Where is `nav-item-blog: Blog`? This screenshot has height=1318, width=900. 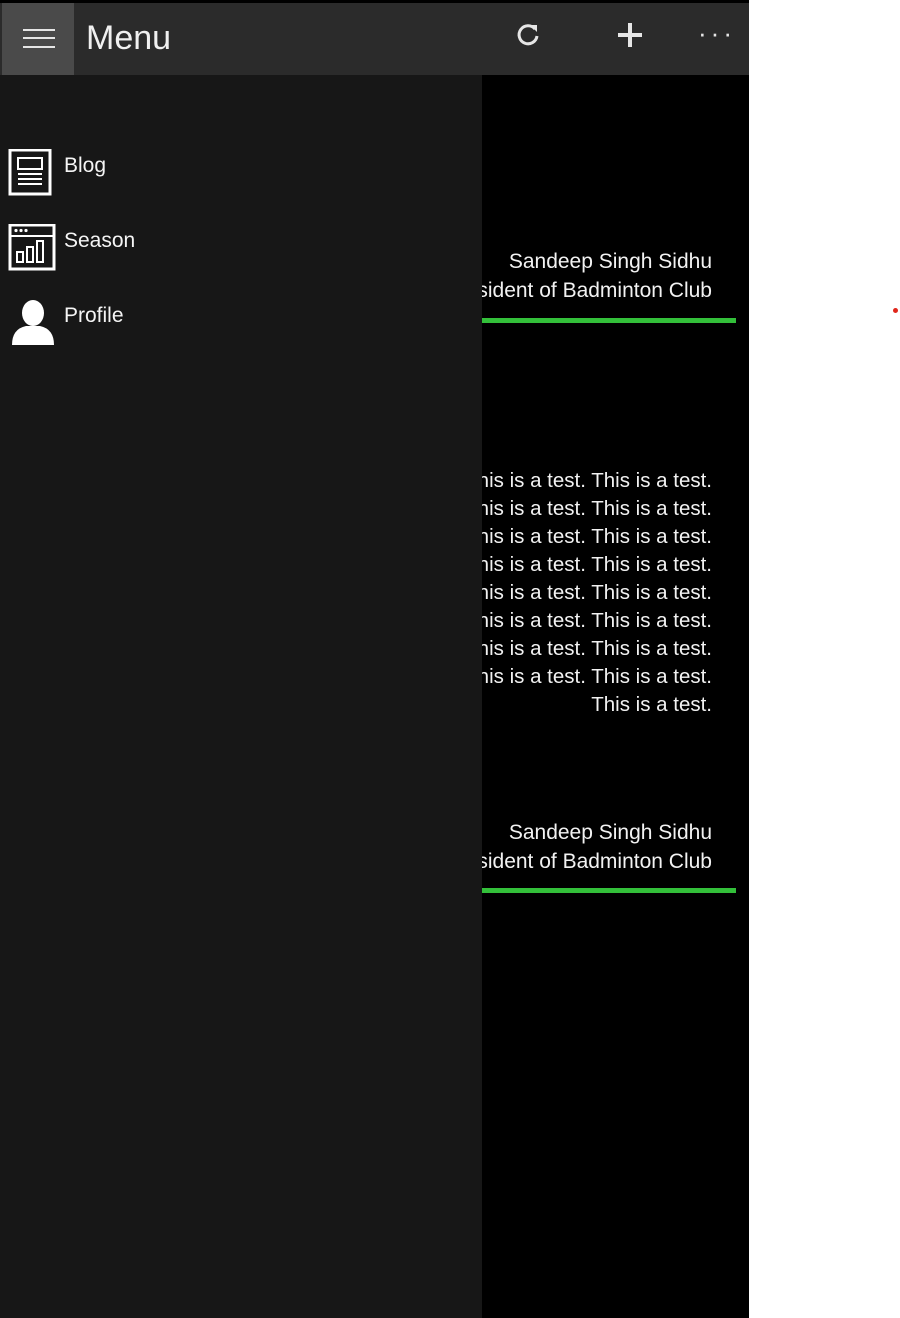 nav-item-blog: Blog is located at coordinates (238, 177).